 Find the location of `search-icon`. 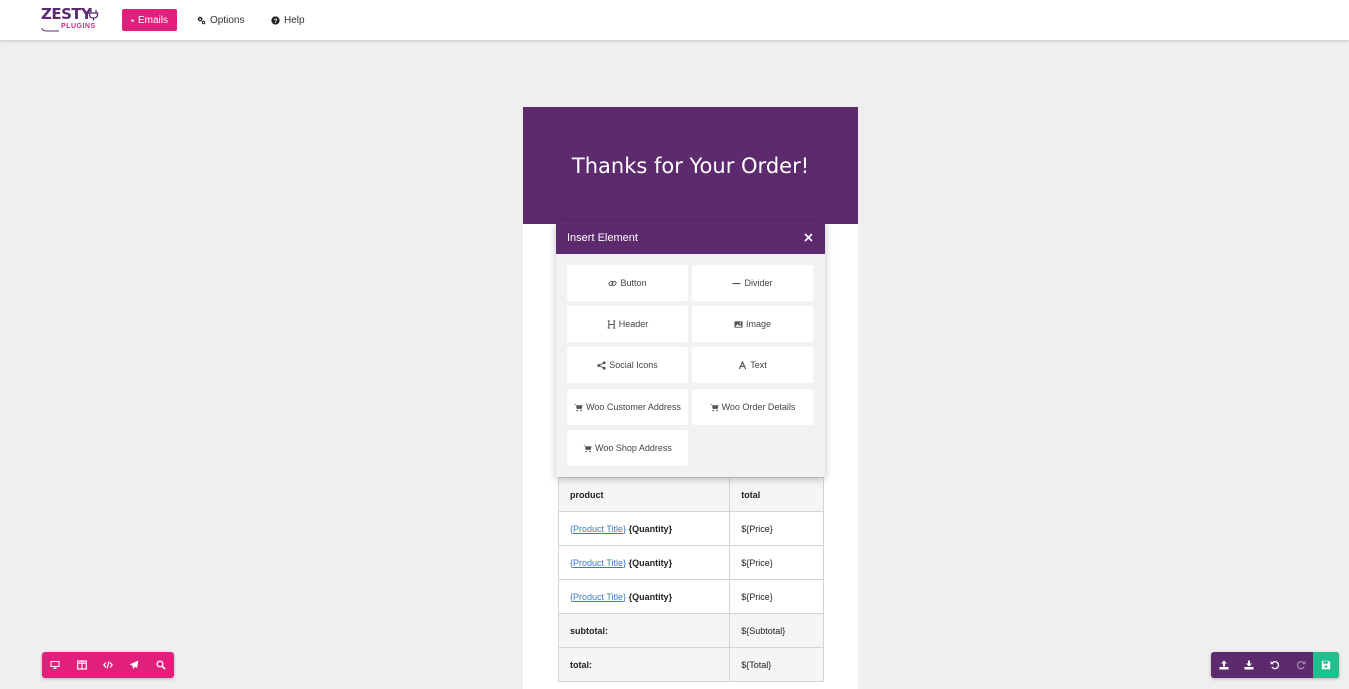

search-icon is located at coordinates (161, 665).